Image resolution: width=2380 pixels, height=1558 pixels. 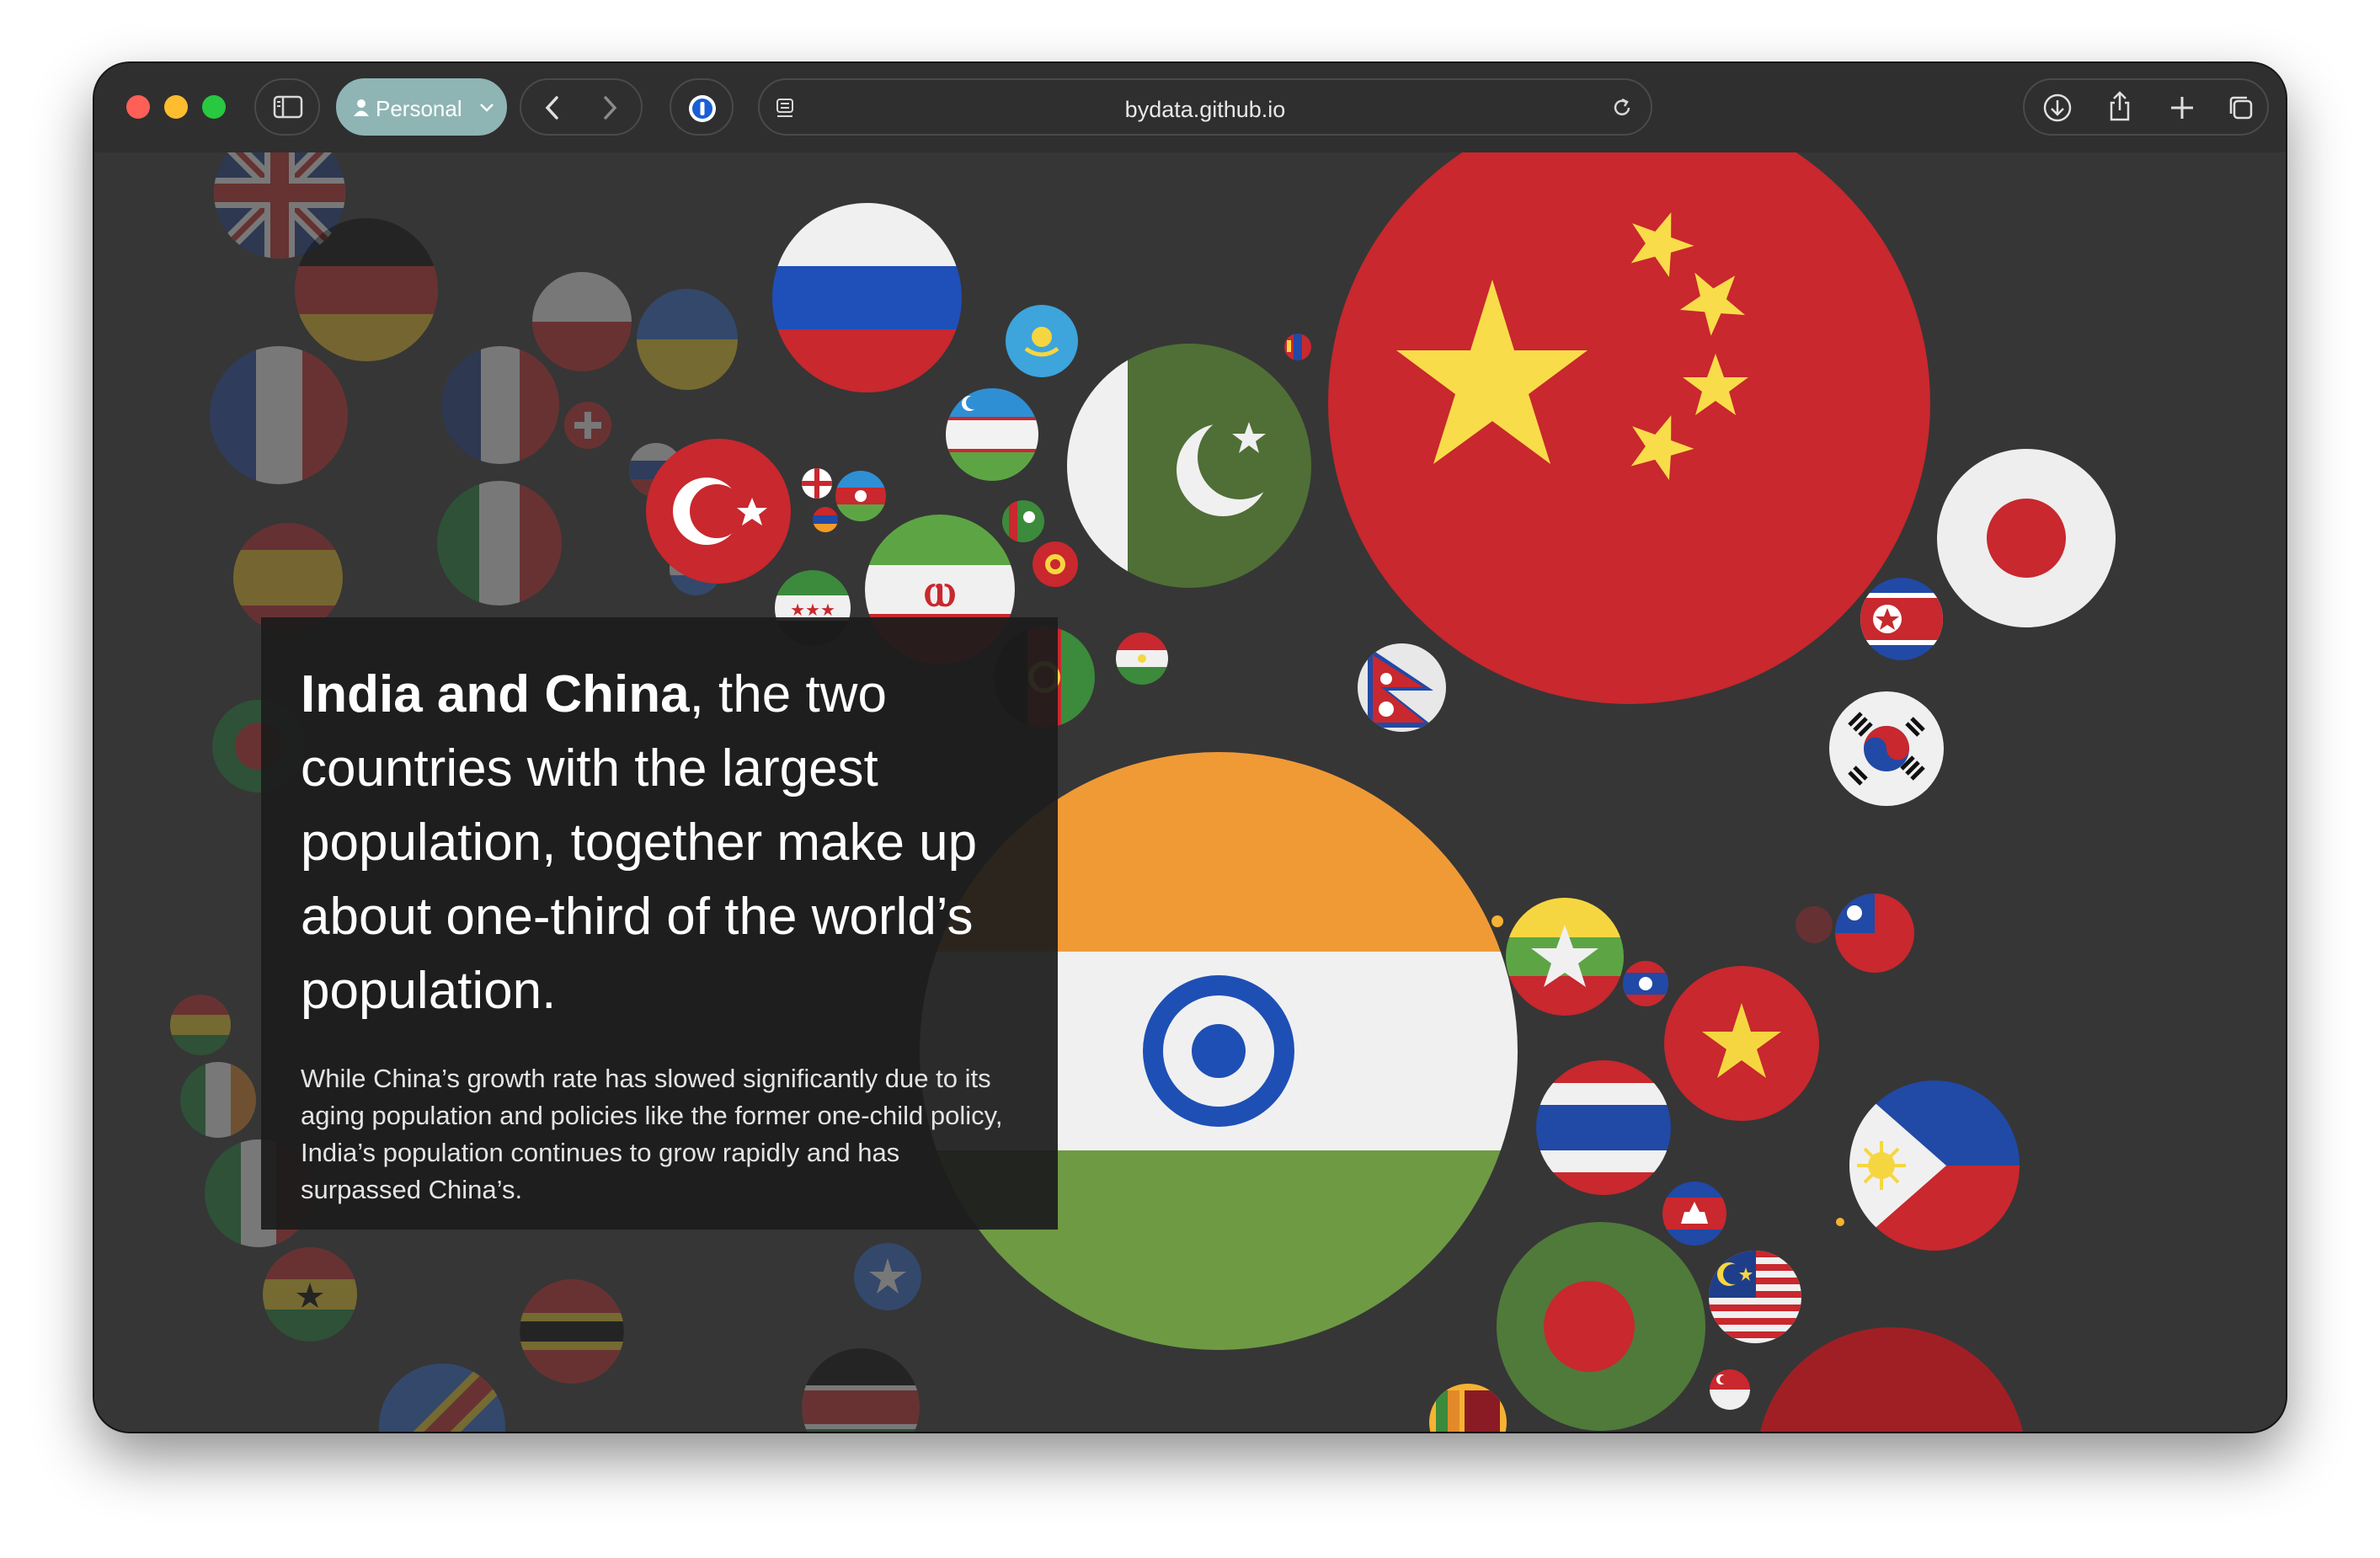 I want to click on browser-toolbar: Personal bydata.github.io, so click(x=1190, y=107).